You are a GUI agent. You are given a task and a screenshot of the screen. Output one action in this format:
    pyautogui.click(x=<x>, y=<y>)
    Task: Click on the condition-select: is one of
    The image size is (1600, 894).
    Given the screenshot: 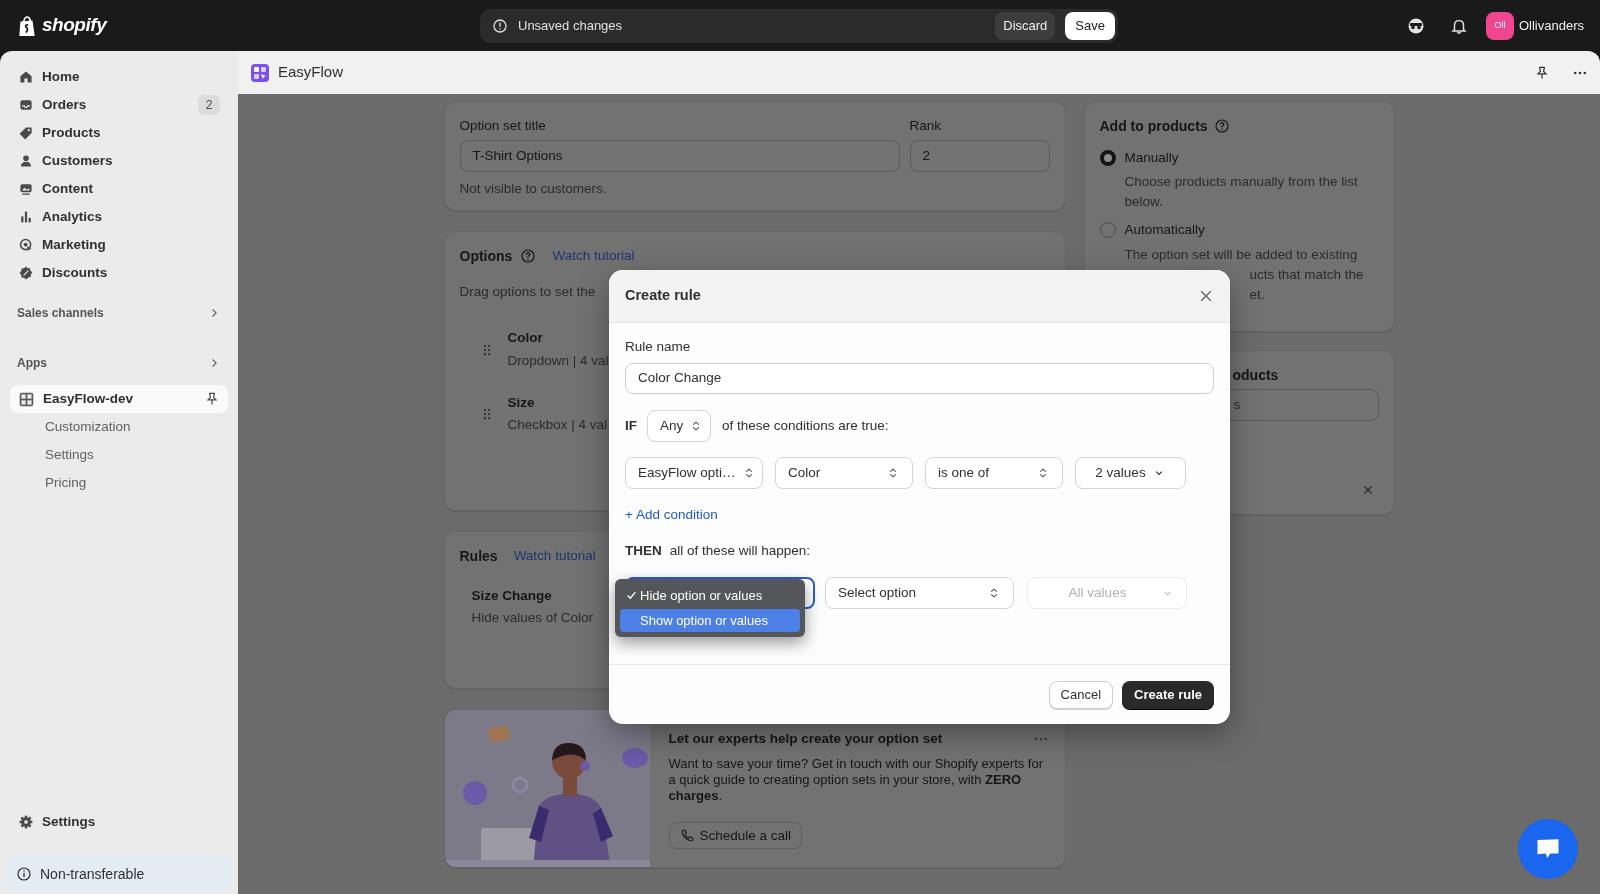 What is the action you would take?
    pyautogui.click(x=994, y=473)
    